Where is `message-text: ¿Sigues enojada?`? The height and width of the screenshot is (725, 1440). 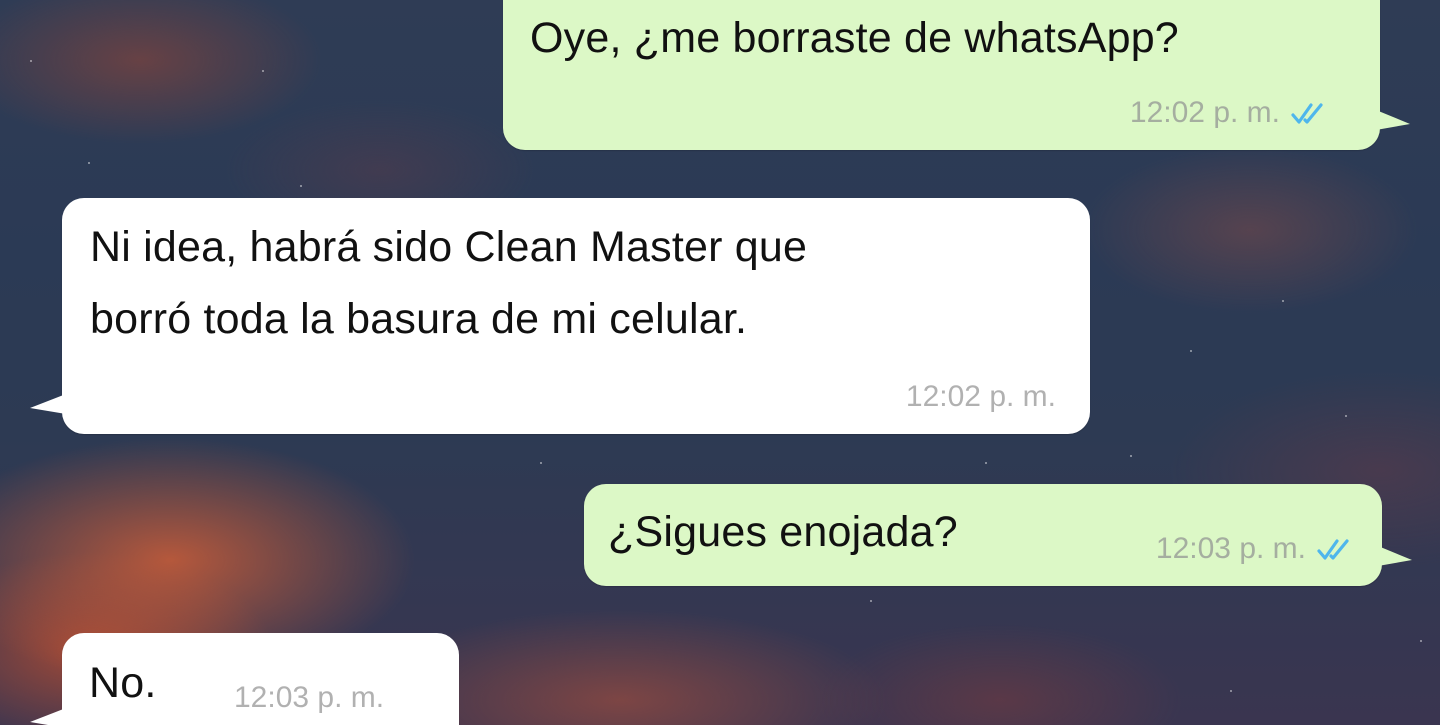 message-text: ¿Sigues enojada? is located at coordinates (783, 532).